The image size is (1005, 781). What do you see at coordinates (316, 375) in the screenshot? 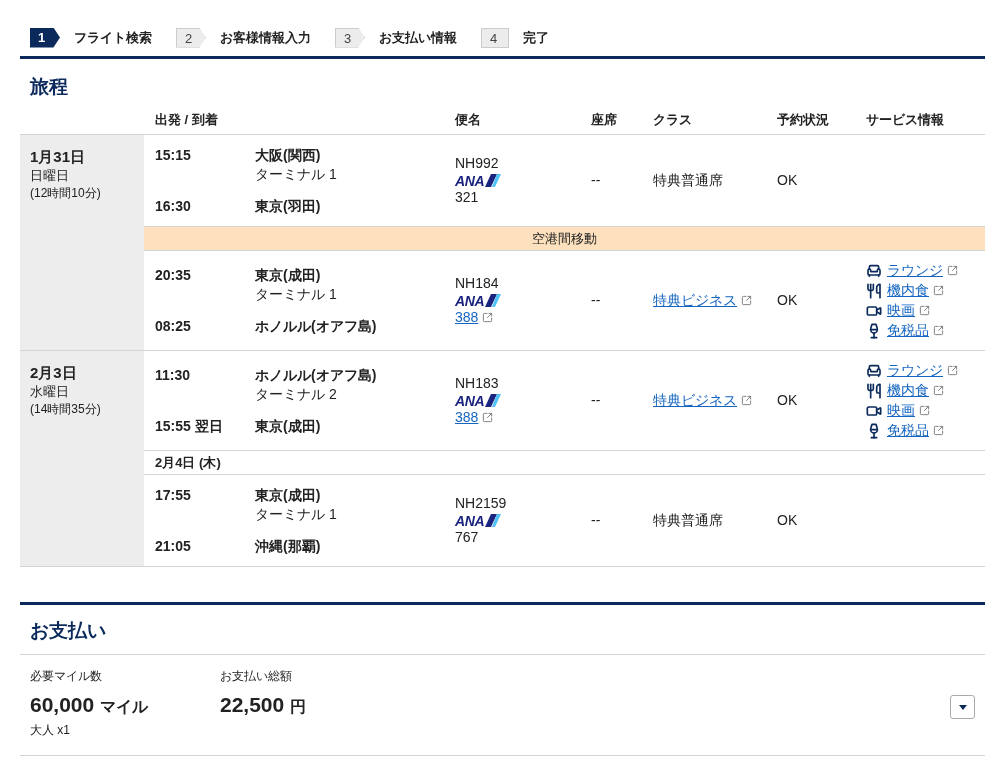
I see `departure-airport: ホノルル(オアフ島)` at bounding box center [316, 375].